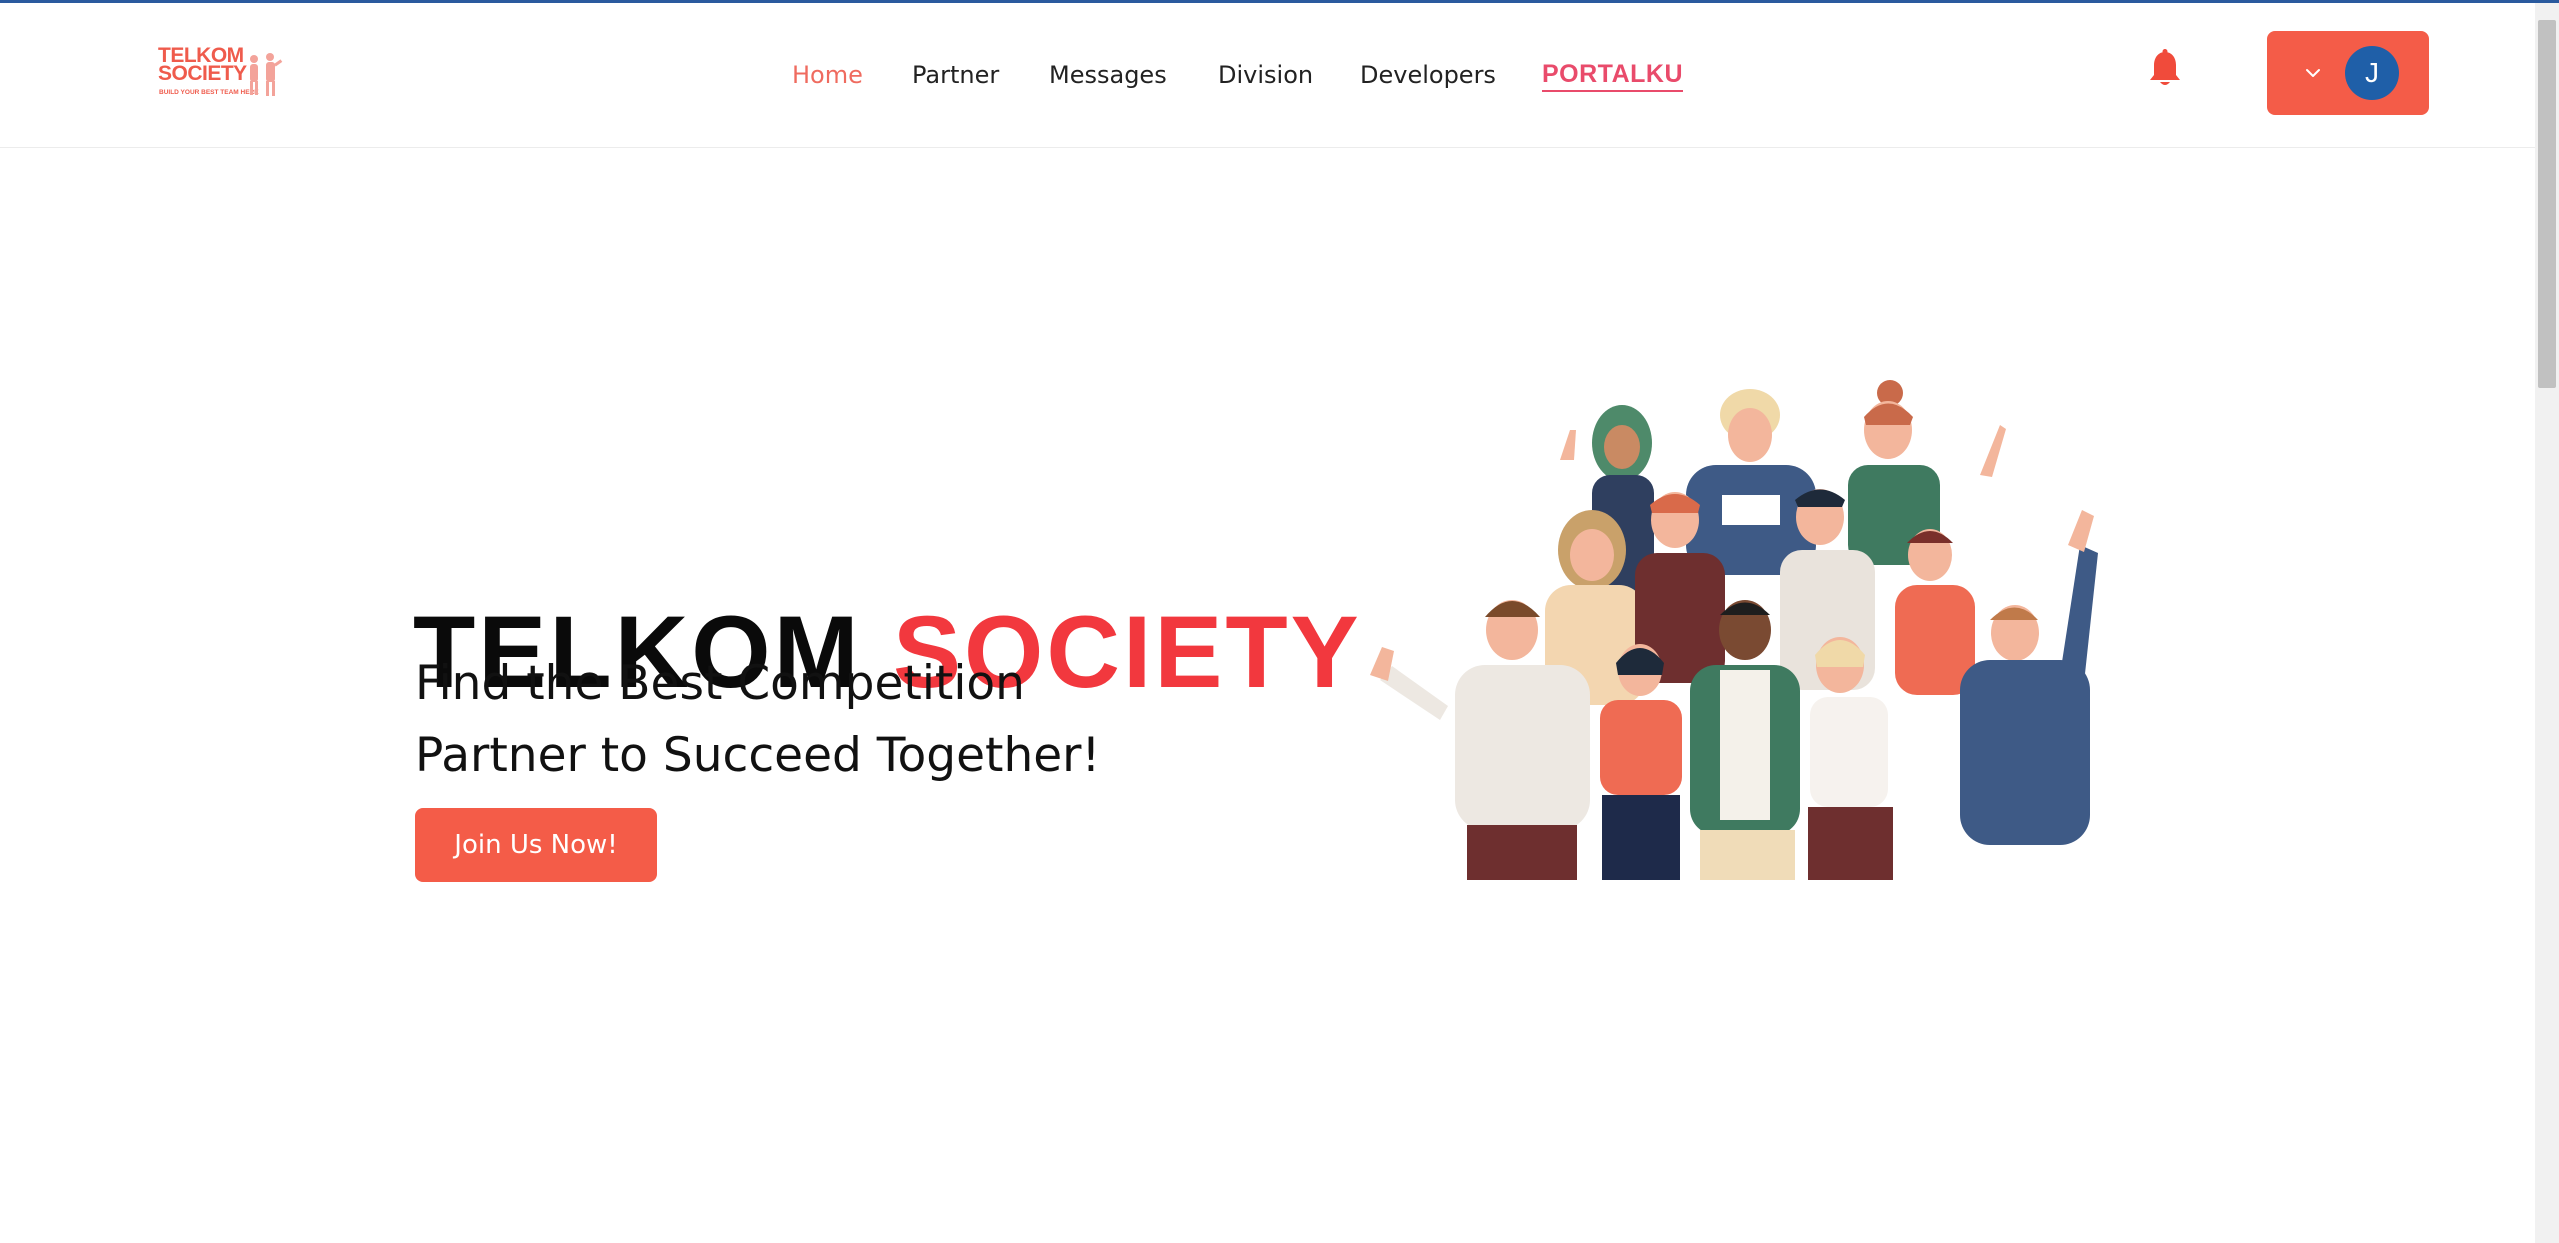  What do you see at coordinates (2165, 69) in the screenshot?
I see `bell-icon` at bounding box center [2165, 69].